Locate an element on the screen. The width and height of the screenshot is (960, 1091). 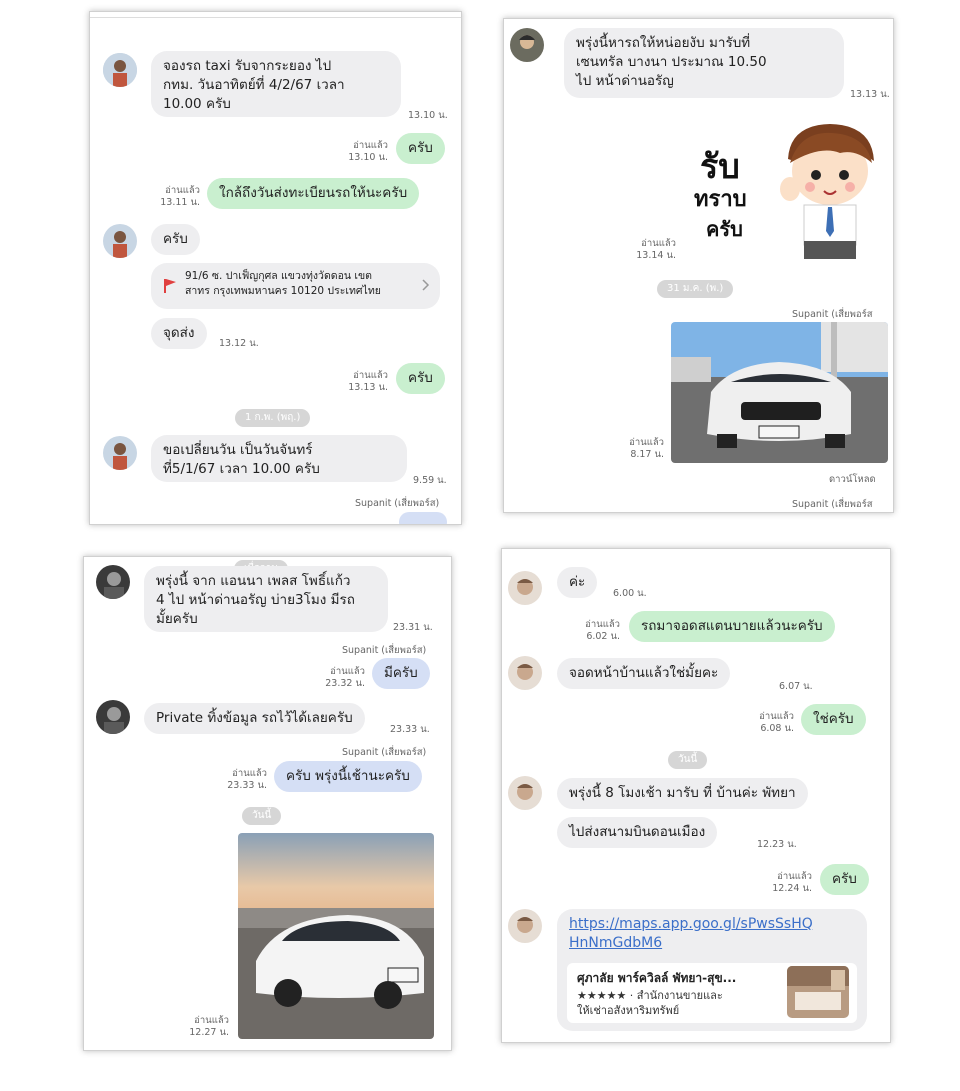
message-bubble: จอดหน้าบ้านแล้วใช่มั้ยคะ is located at coordinates (644, 673).